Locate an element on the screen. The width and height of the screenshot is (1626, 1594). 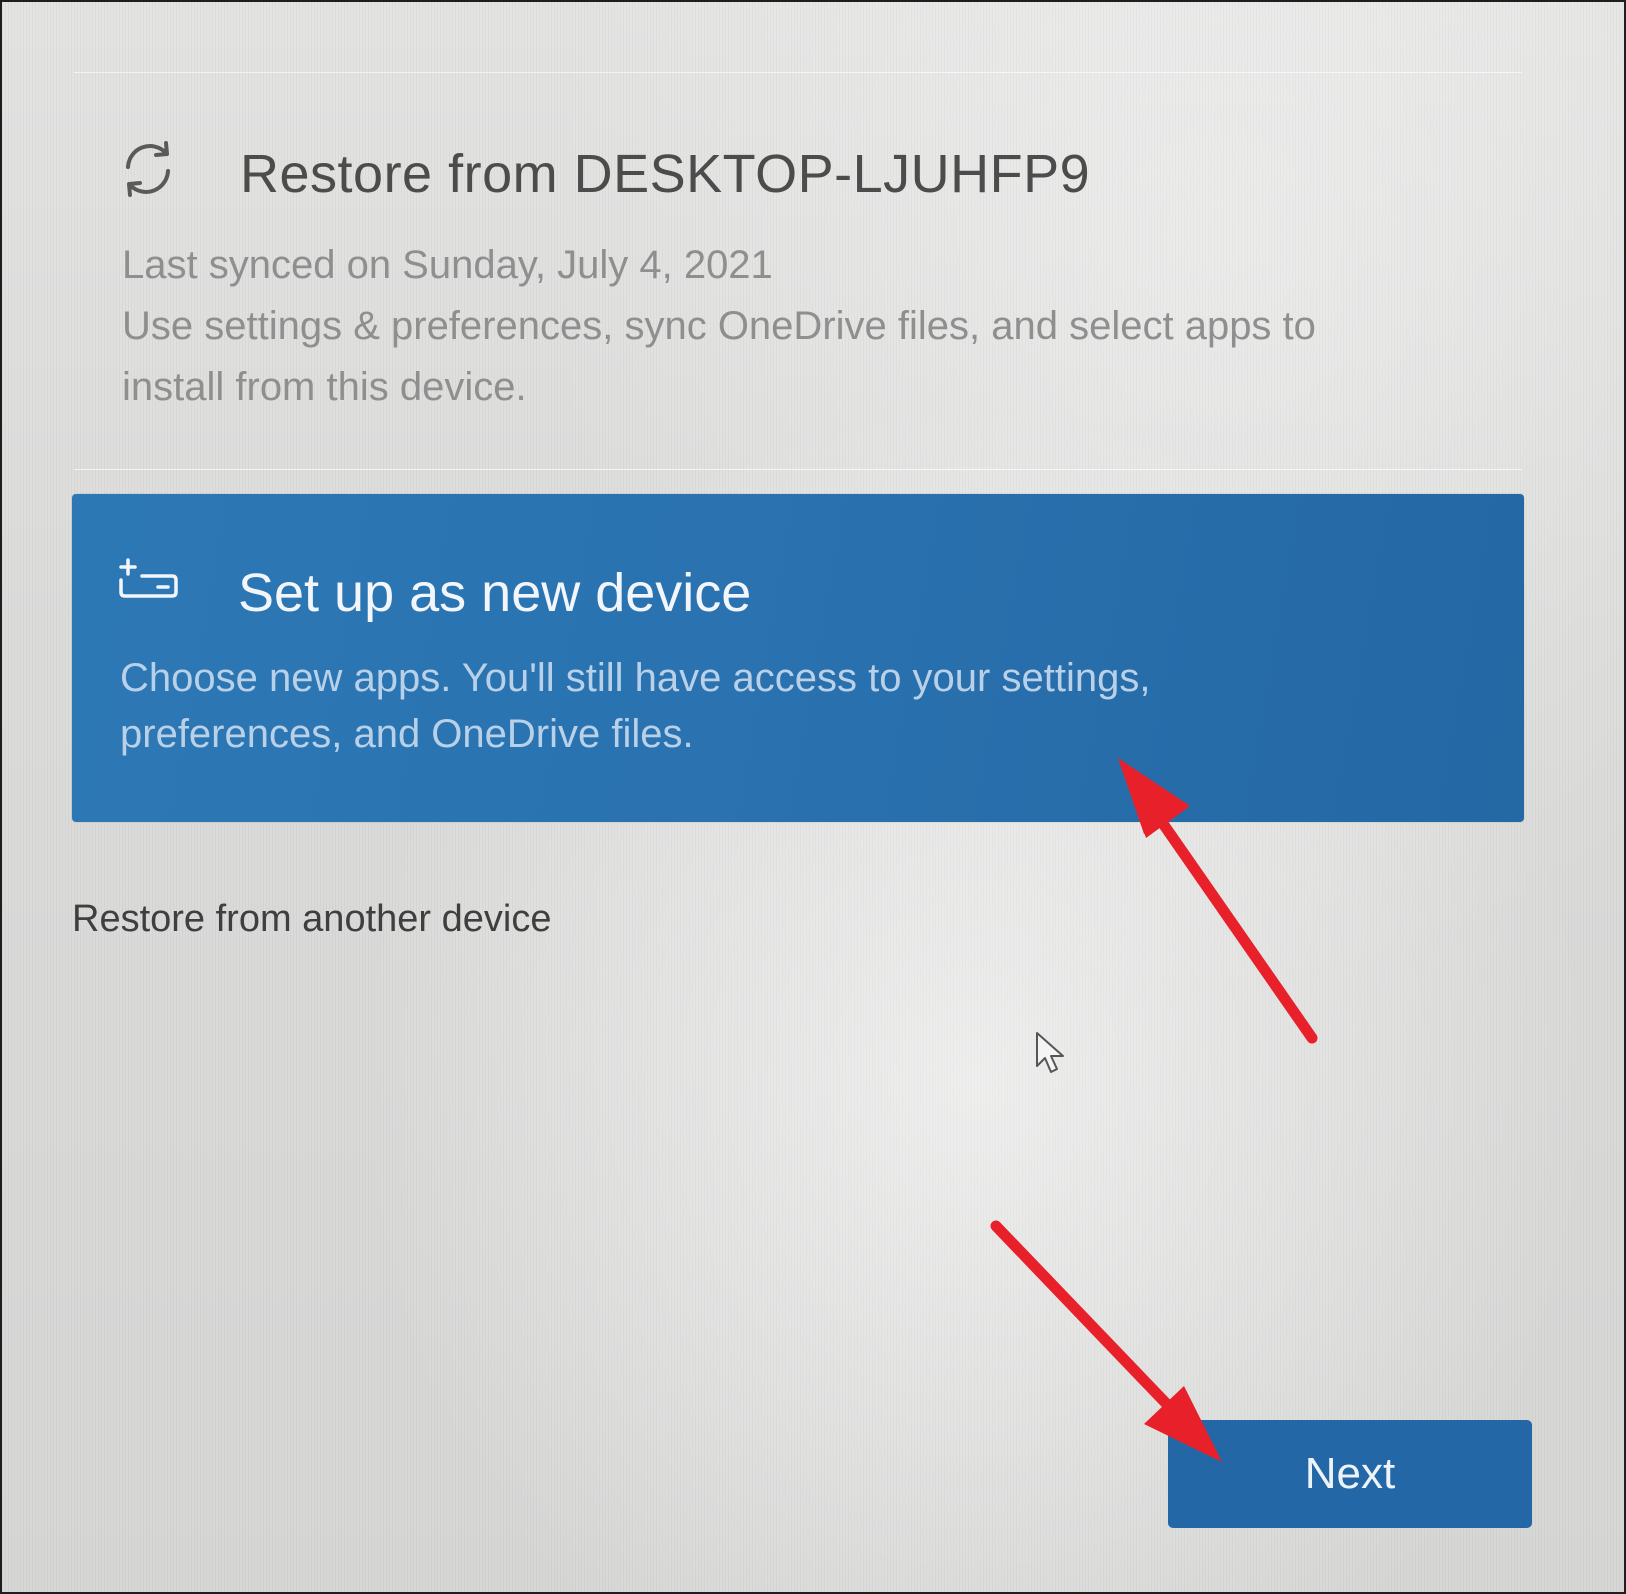
new-device-icon is located at coordinates (148, 578).